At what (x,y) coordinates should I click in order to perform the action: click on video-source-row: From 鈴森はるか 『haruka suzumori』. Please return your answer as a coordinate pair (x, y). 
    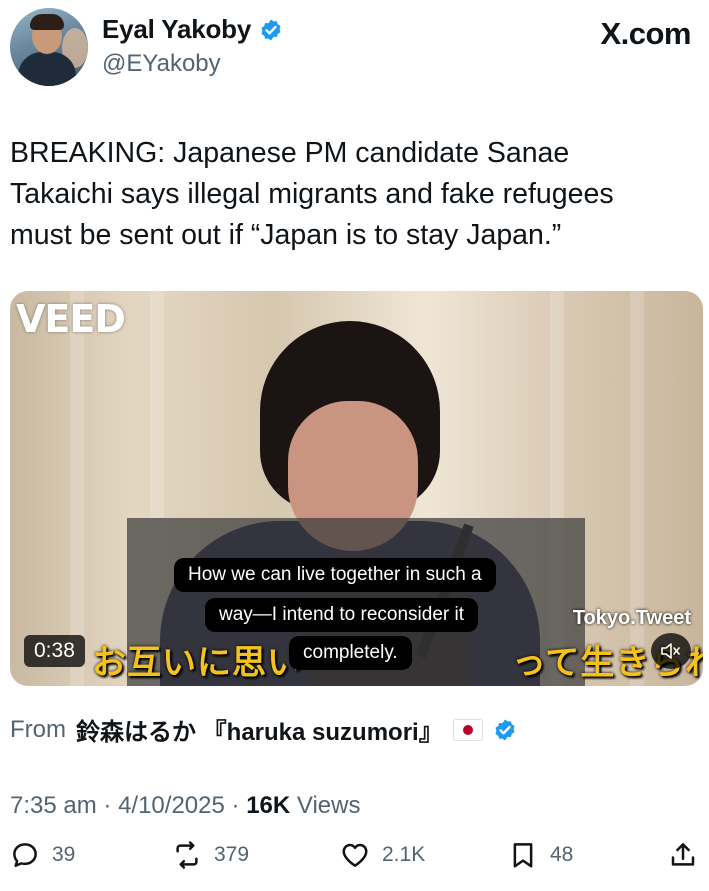
    Looking at the image, I should click on (263, 729).